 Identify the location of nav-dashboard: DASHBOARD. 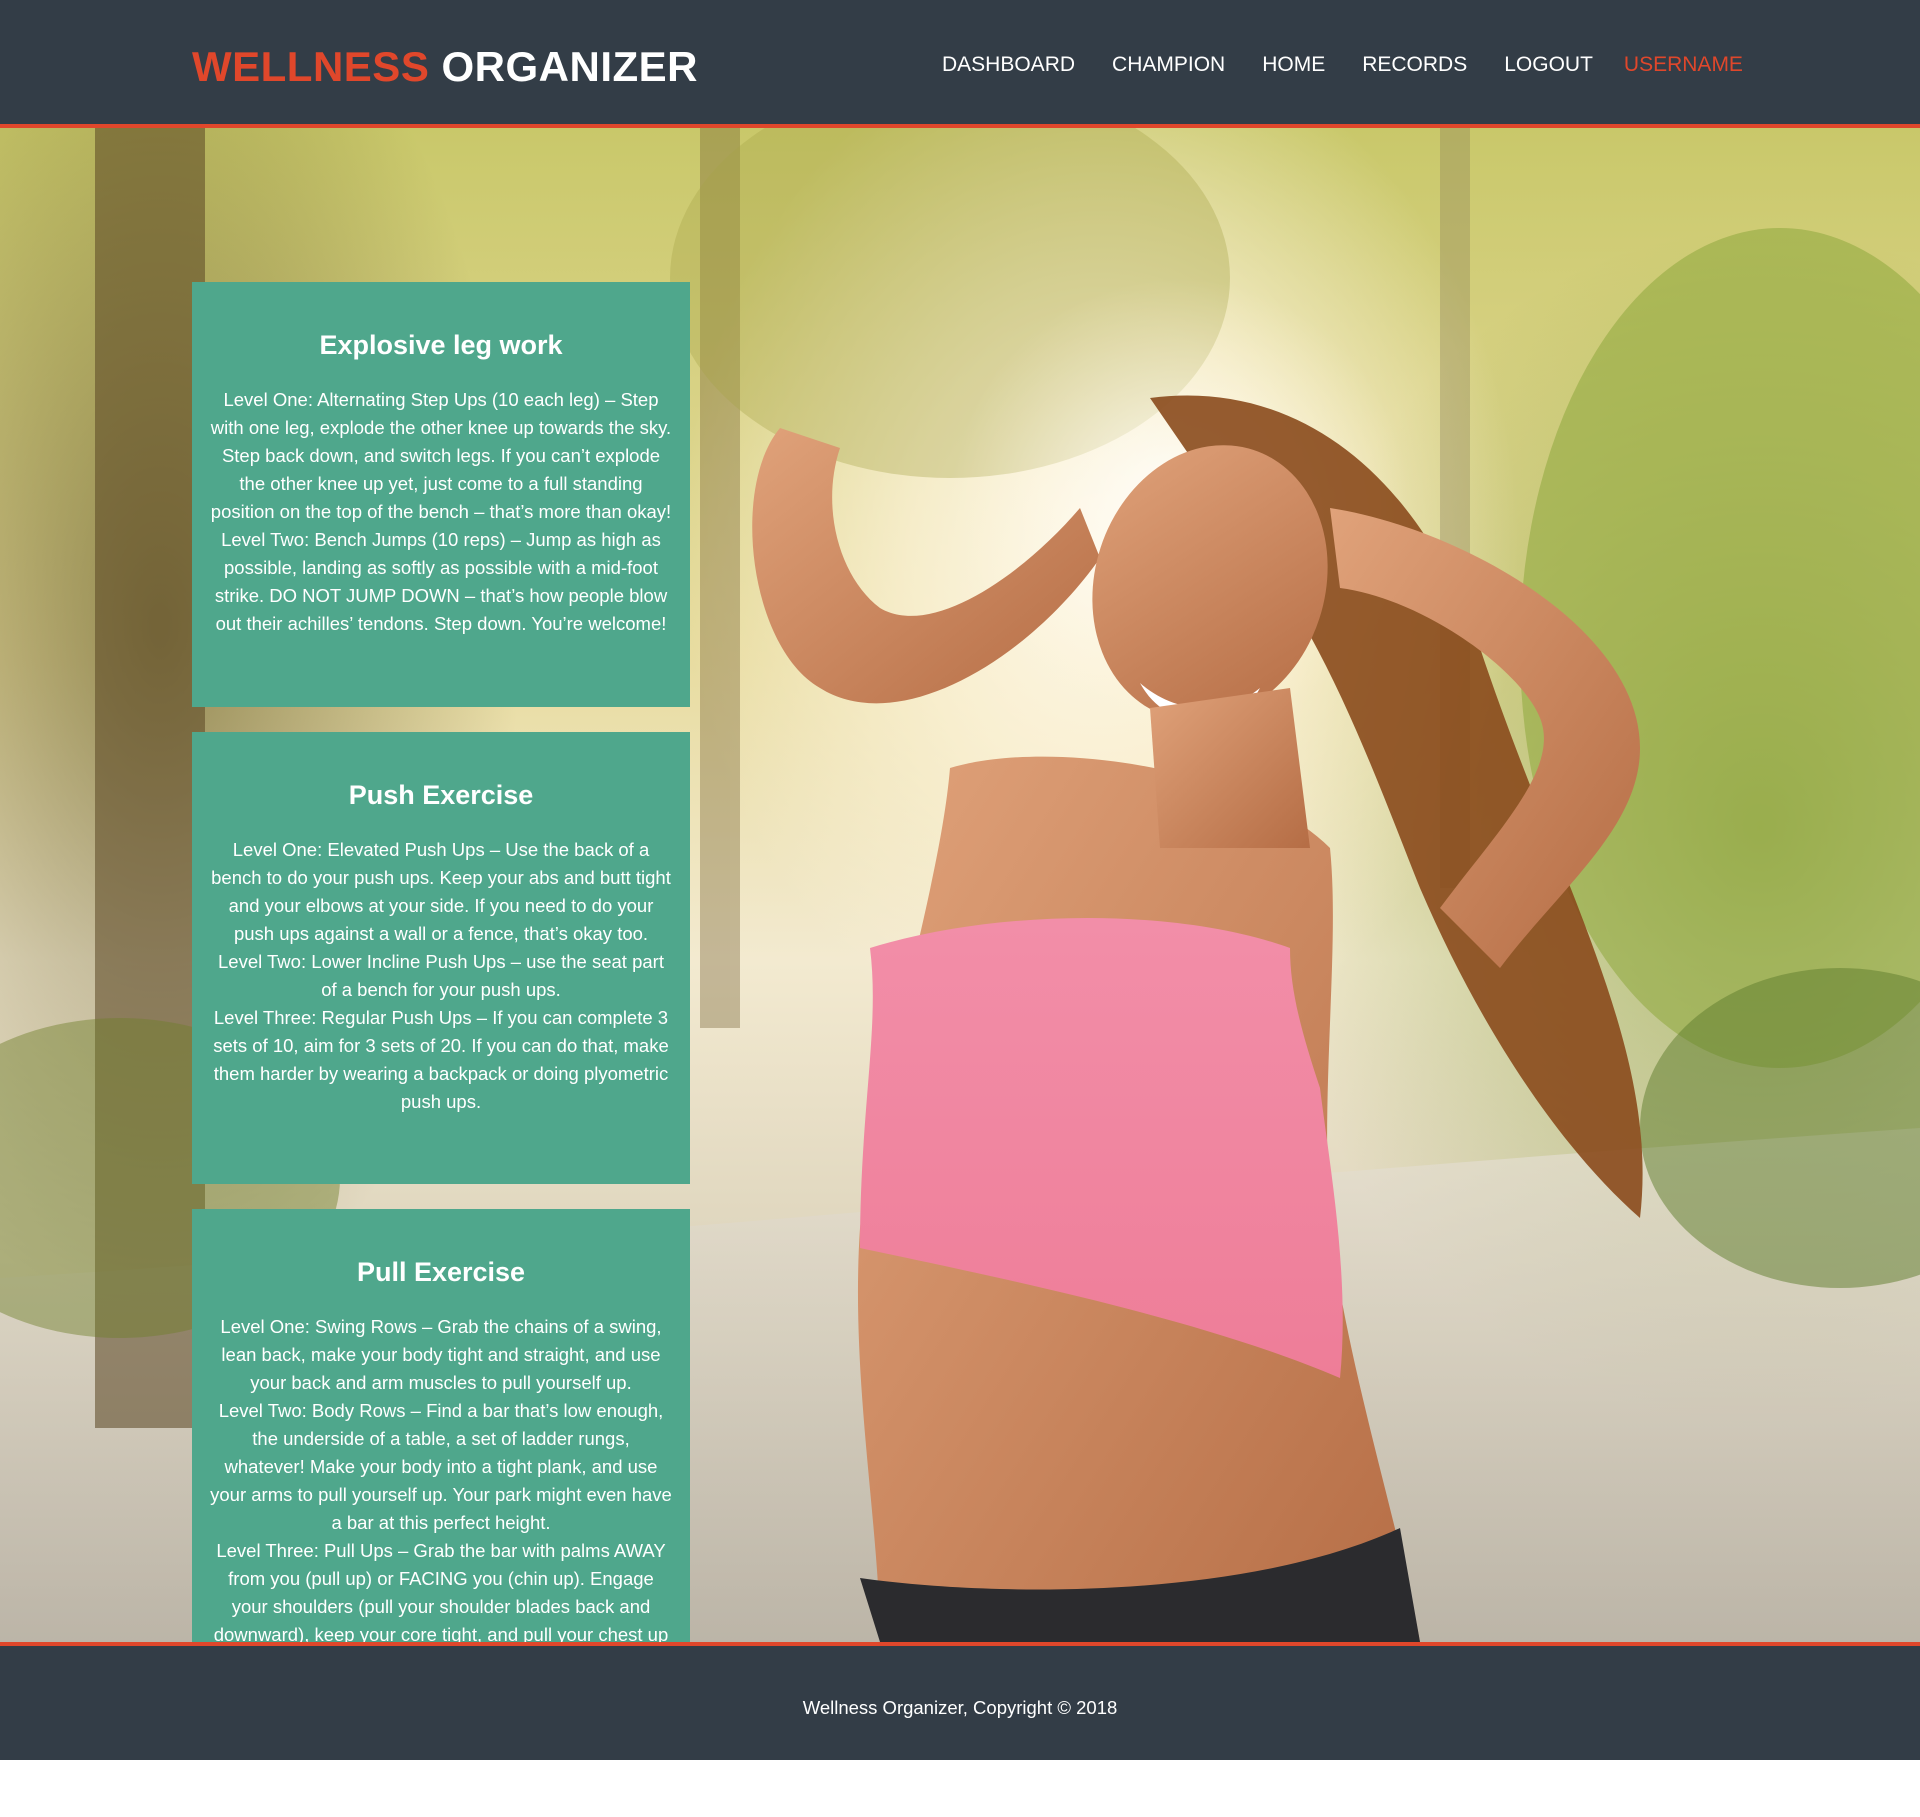
(1008, 65).